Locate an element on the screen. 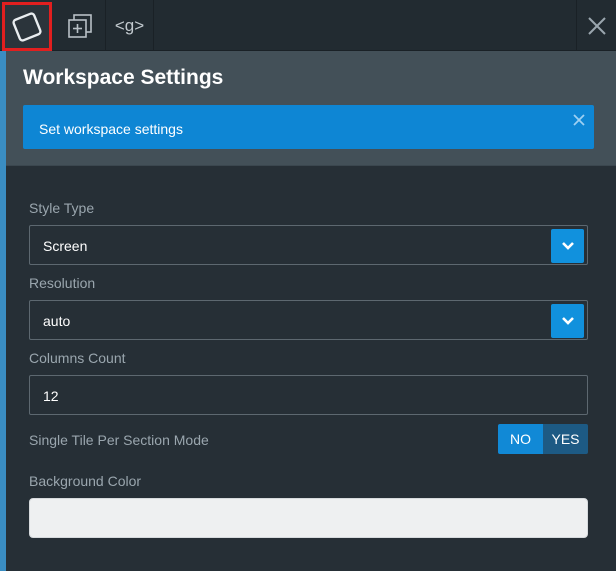 This screenshot has height=571, width=616. style-type-label: Style Type is located at coordinates (62, 208).